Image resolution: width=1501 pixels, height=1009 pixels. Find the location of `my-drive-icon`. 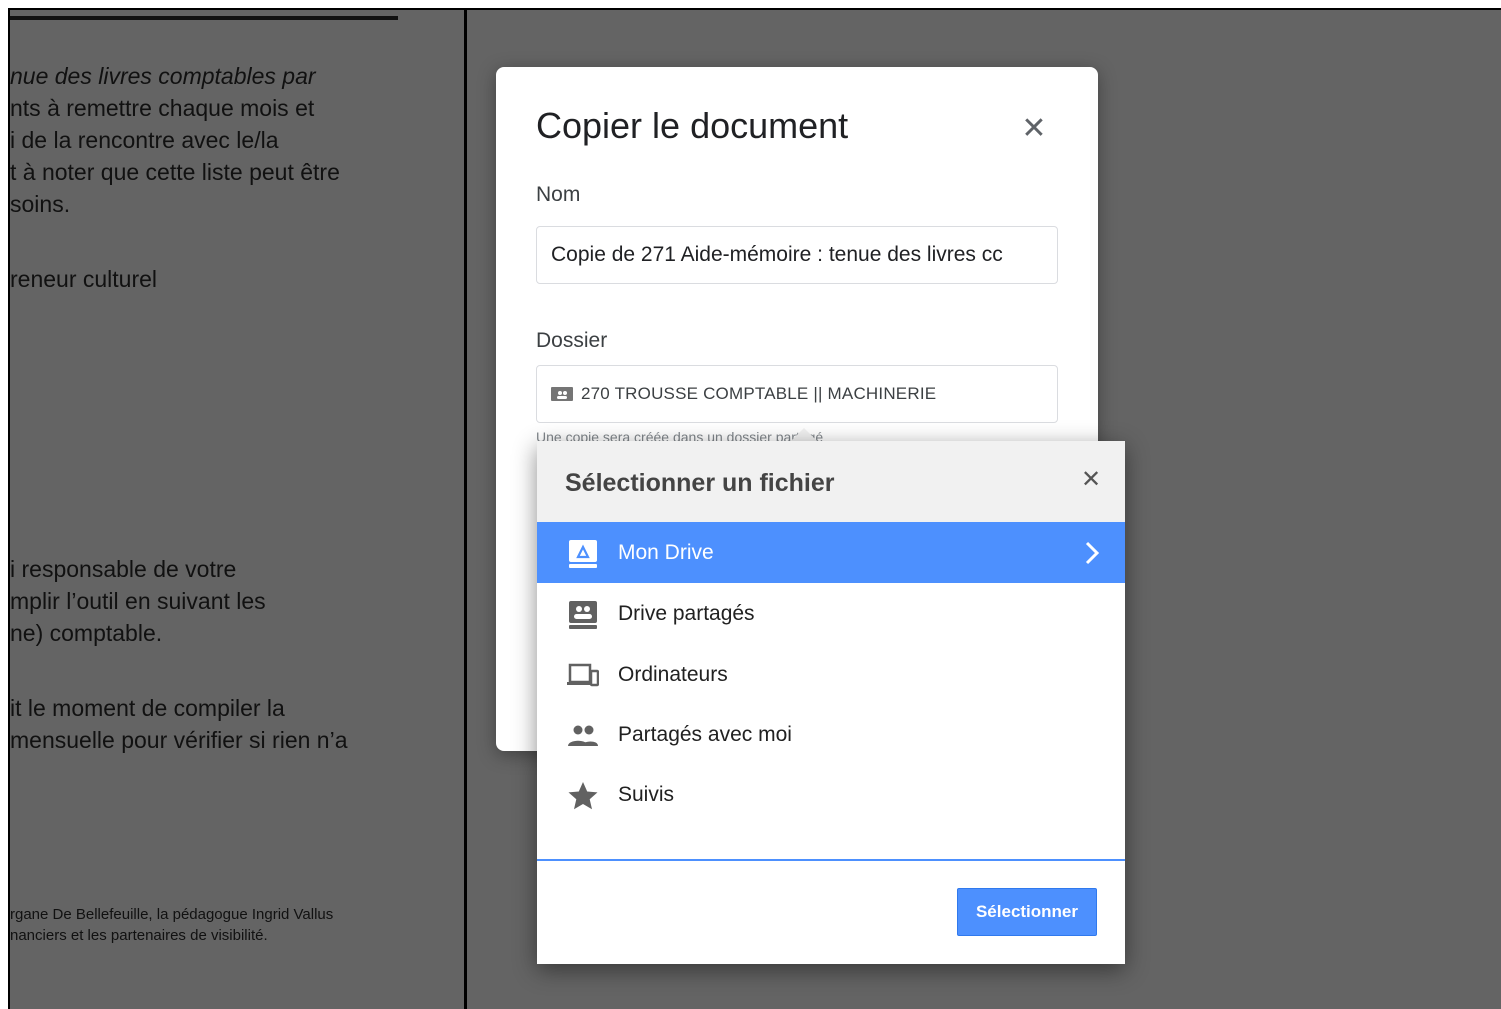

my-drive-icon is located at coordinates (583, 554).